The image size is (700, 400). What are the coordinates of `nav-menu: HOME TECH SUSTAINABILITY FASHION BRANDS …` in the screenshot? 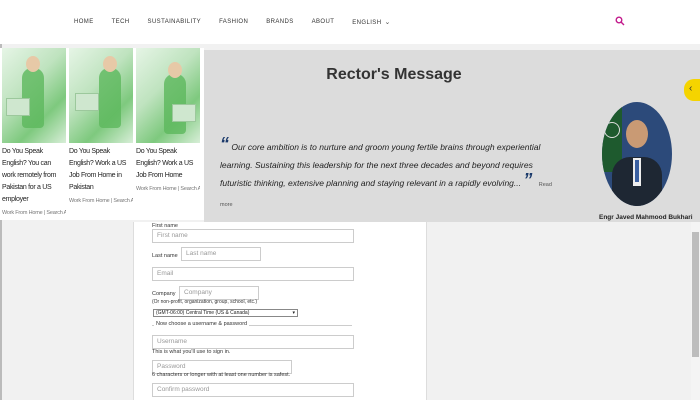 It's located at (232, 22).